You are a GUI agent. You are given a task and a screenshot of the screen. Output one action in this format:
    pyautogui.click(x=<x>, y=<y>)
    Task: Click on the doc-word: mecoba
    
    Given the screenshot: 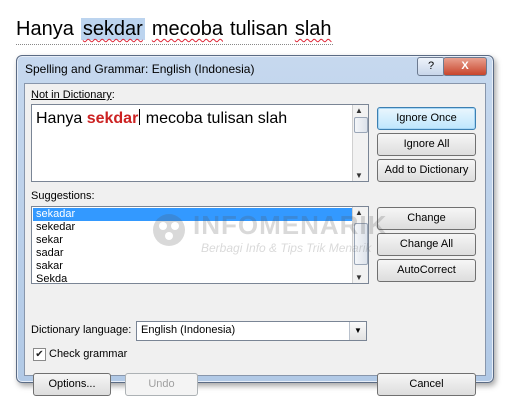 What is the action you would take?
    pyautogui.click(x=187, y=29)
    